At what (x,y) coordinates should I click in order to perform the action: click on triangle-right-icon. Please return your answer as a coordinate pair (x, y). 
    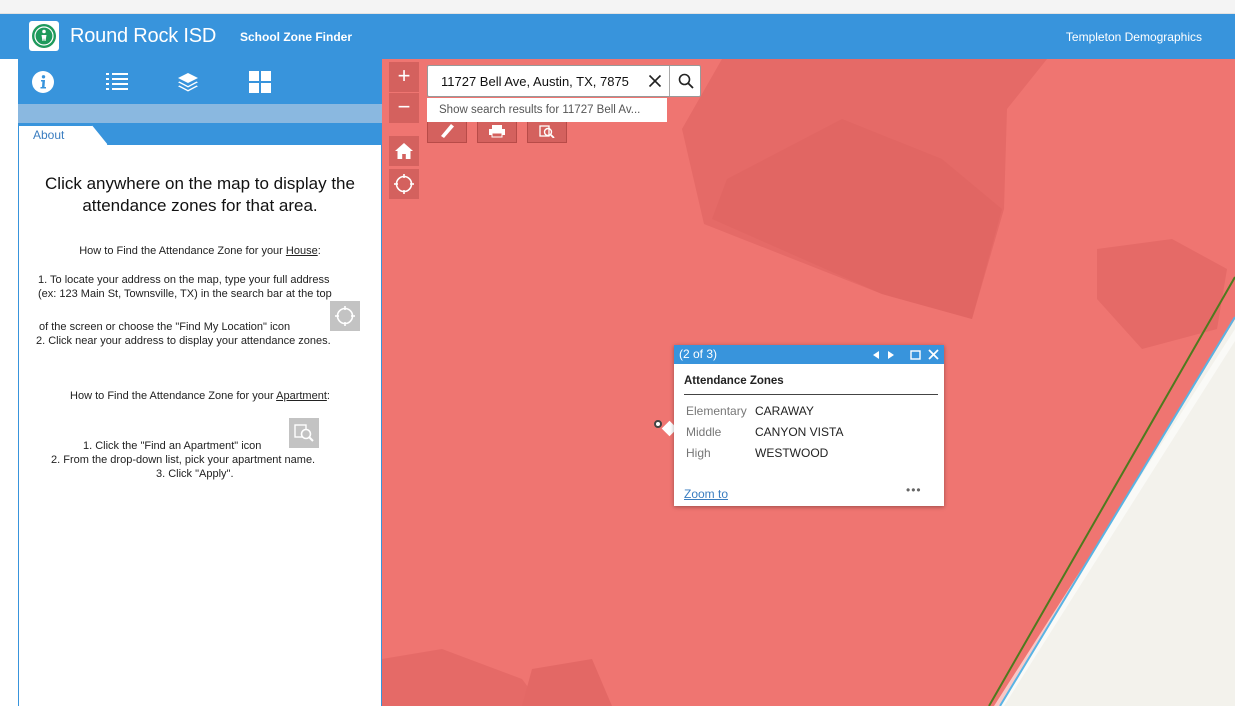
    Looking at the image, I should click on (891, 354).